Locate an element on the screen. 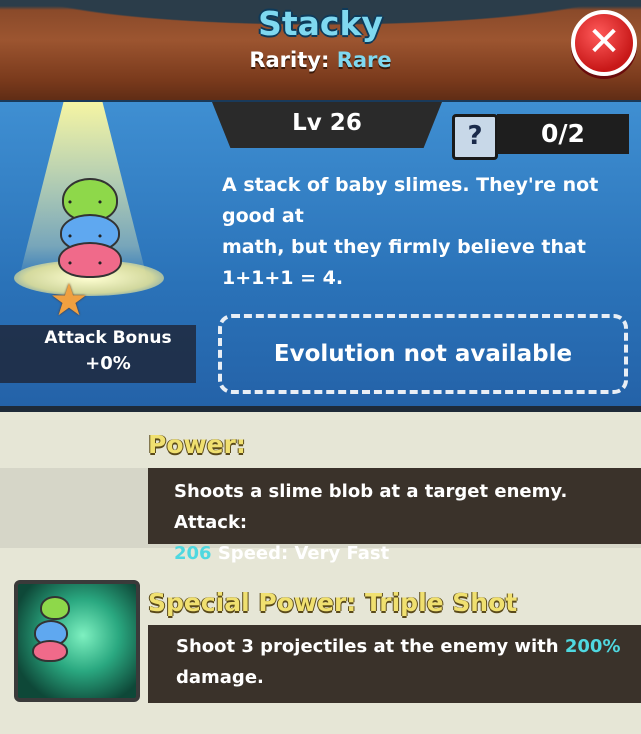 This screenshot has height=734, width=641. question-icon: ? is located at coordinates (475, 136).